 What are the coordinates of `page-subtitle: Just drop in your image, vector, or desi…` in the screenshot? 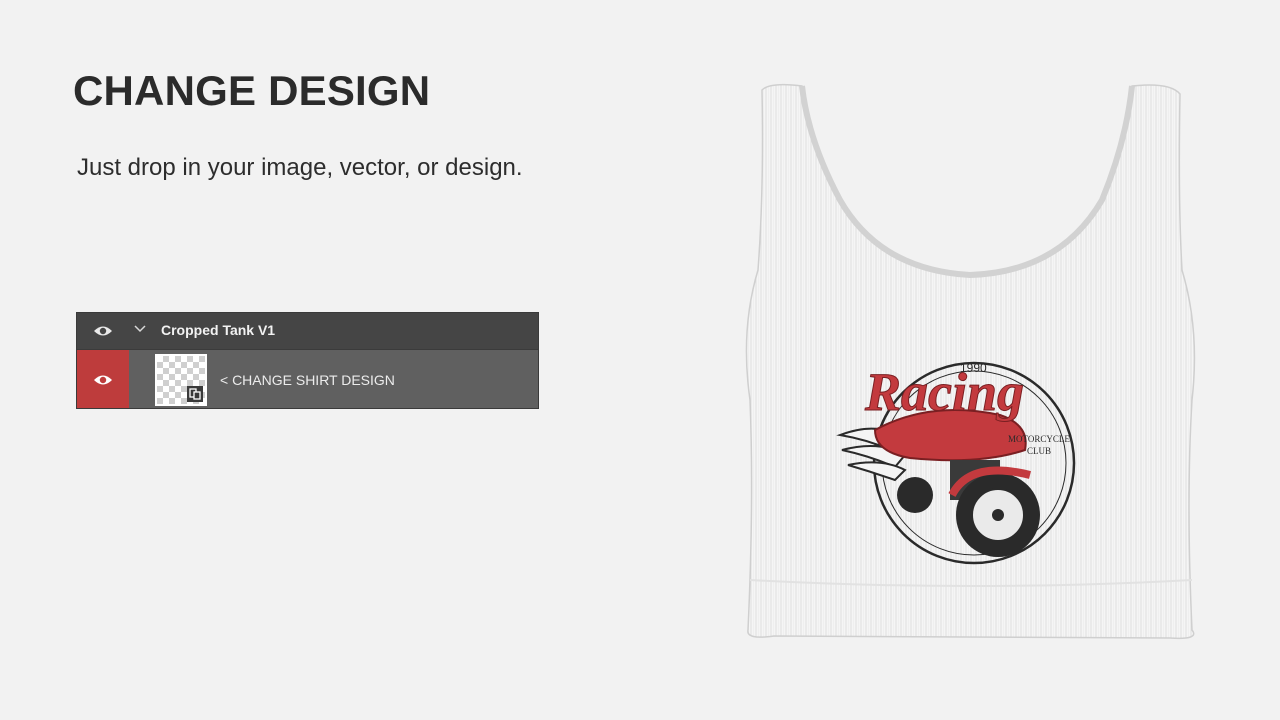 It's located at (300, 167).